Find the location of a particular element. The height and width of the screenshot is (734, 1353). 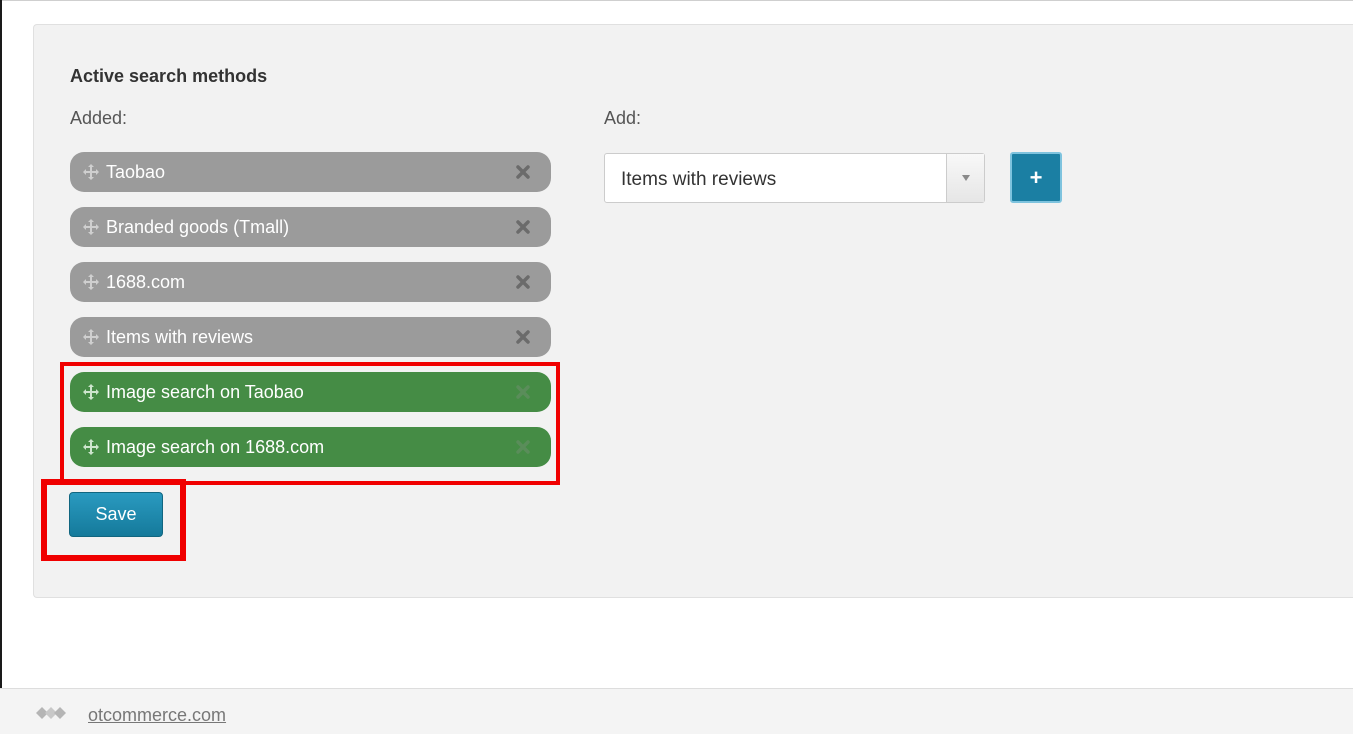

method-item-tmall: Branded goods (Tmall) is located at coordinates (310, 227).